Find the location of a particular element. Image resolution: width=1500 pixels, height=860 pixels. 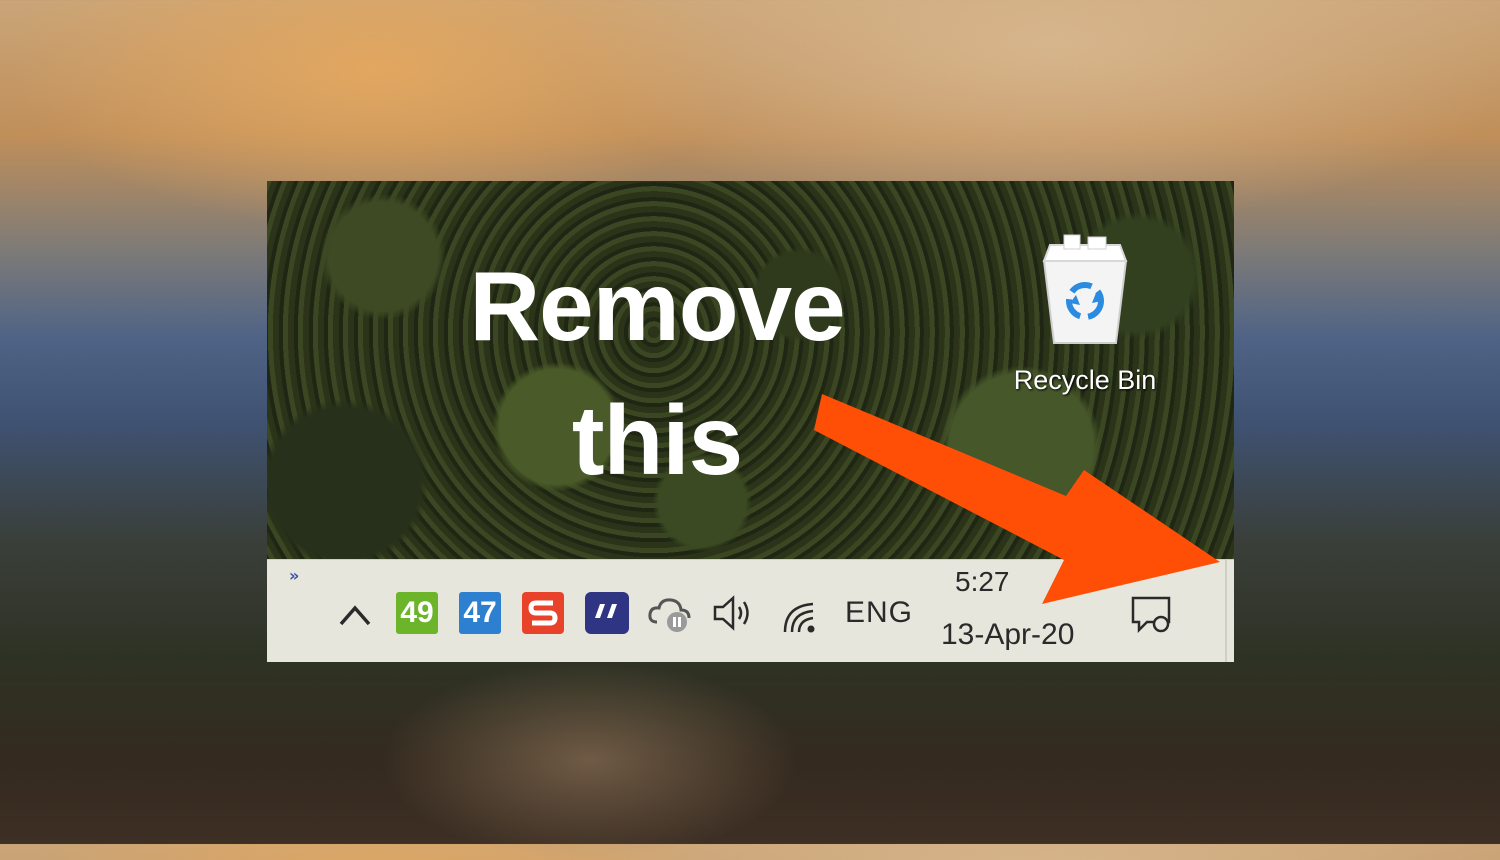

annotation-headline: Remove this is located at coordinates (657, 373).